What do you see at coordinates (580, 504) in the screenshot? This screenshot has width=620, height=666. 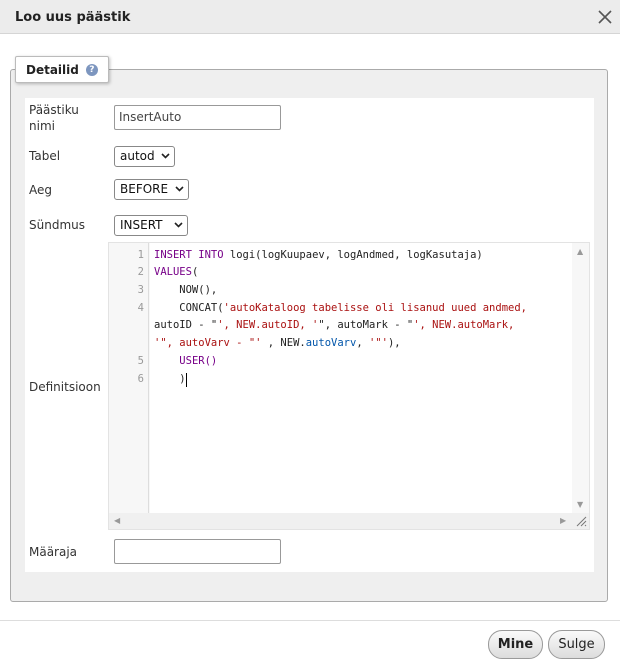 I see `scroll-down-icon: ▼` at bounding box center [580, 504].